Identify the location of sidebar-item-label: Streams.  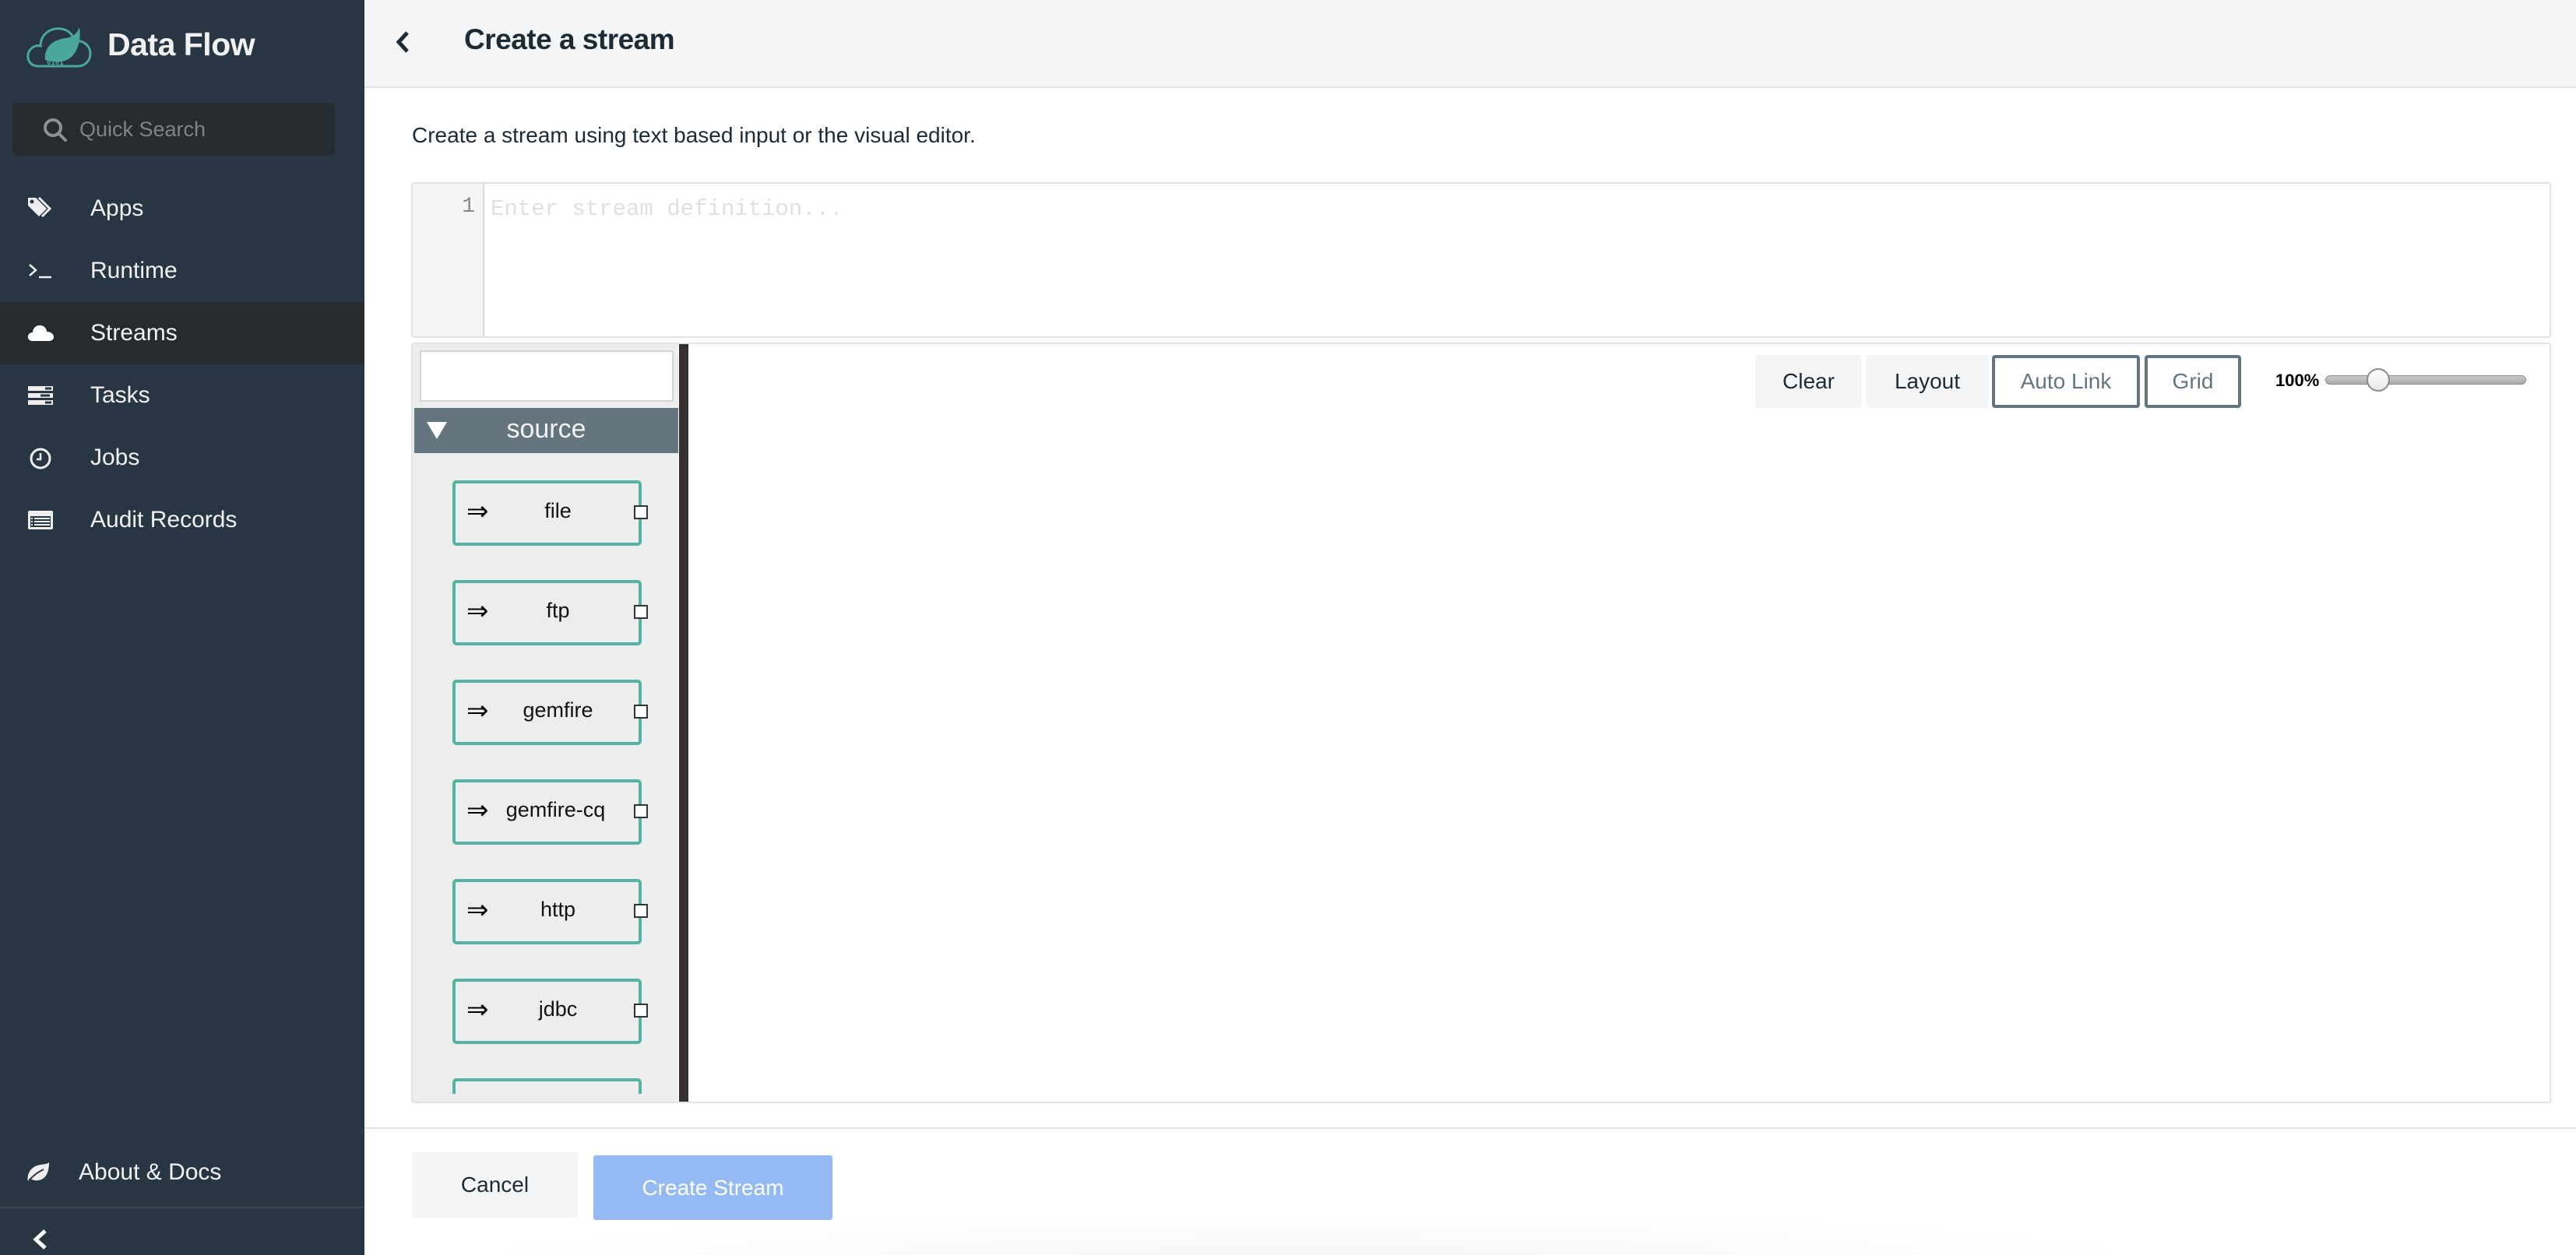
(134, 333).